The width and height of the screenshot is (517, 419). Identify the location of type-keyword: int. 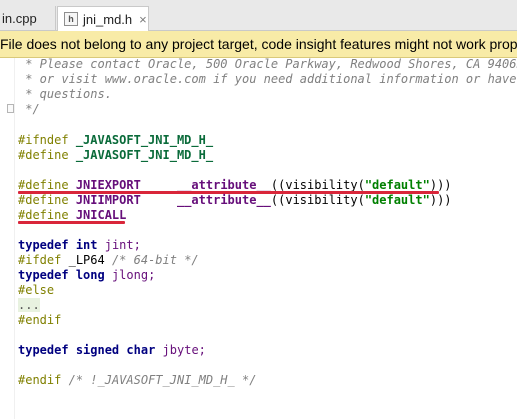
(86, 245).